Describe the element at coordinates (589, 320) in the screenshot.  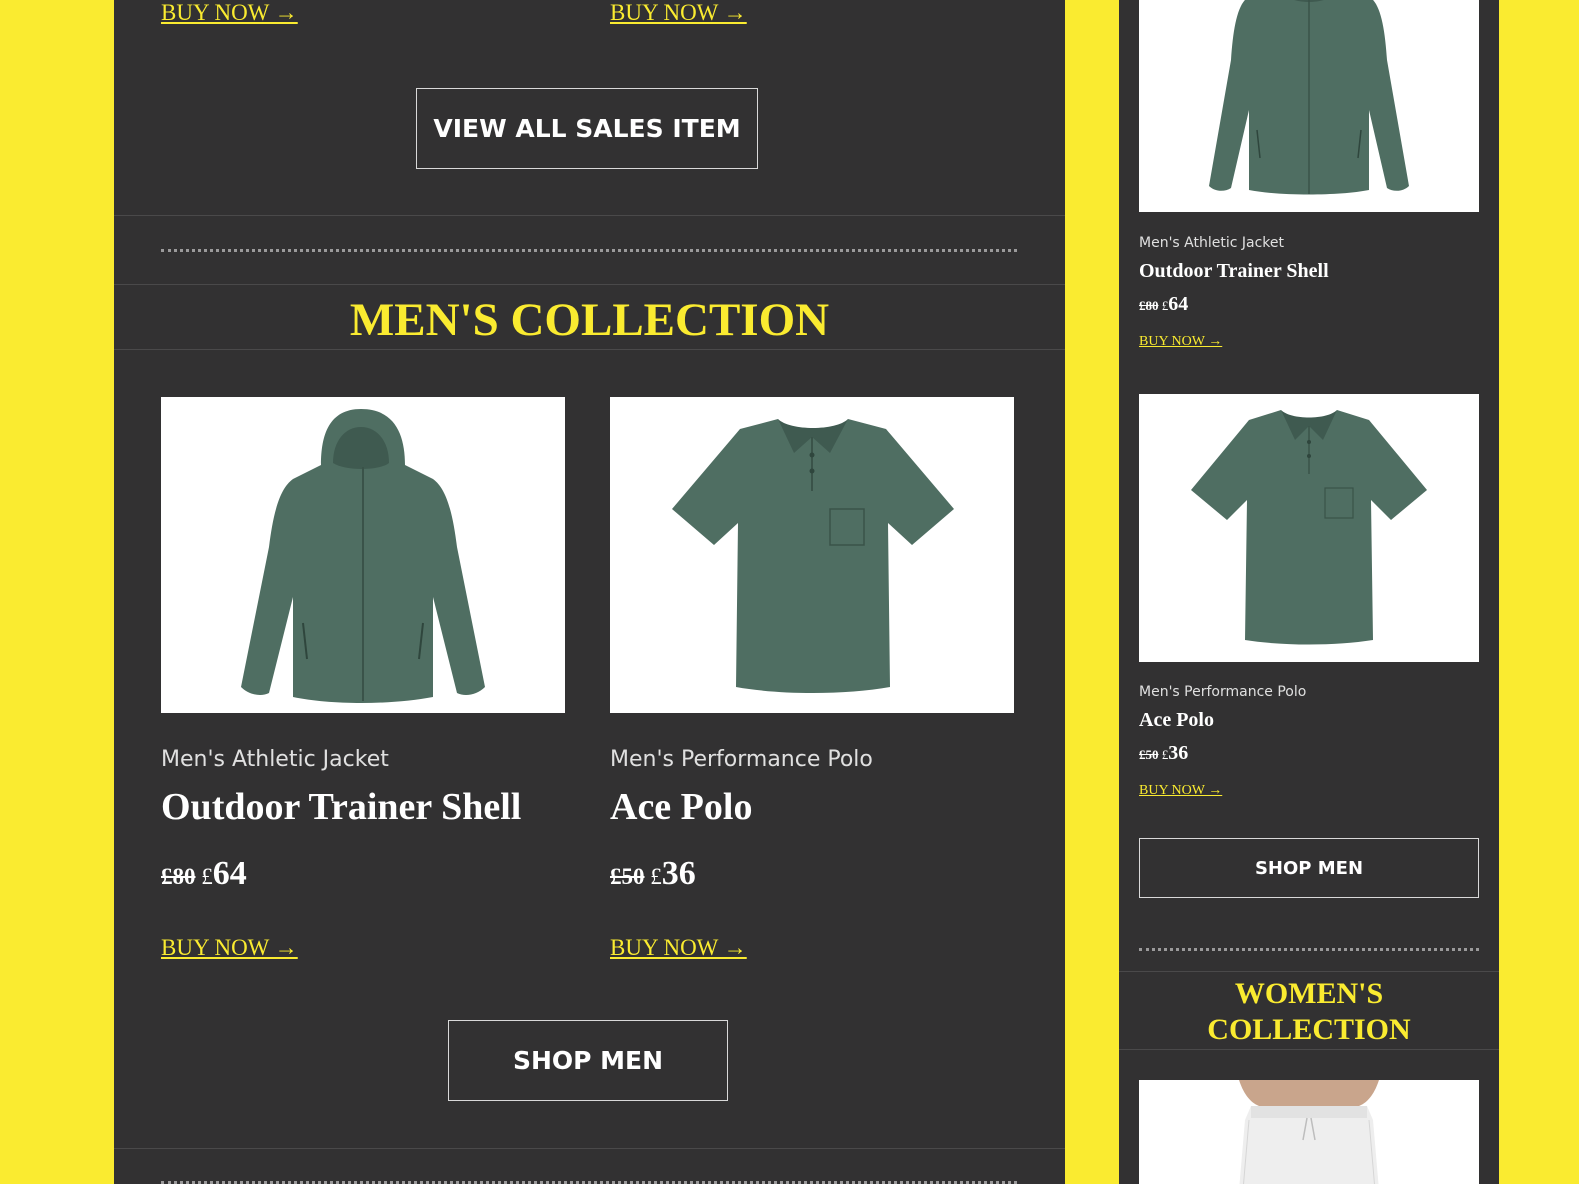
I see `mens-collection-title: MEN'S COLLECTION` at that location.